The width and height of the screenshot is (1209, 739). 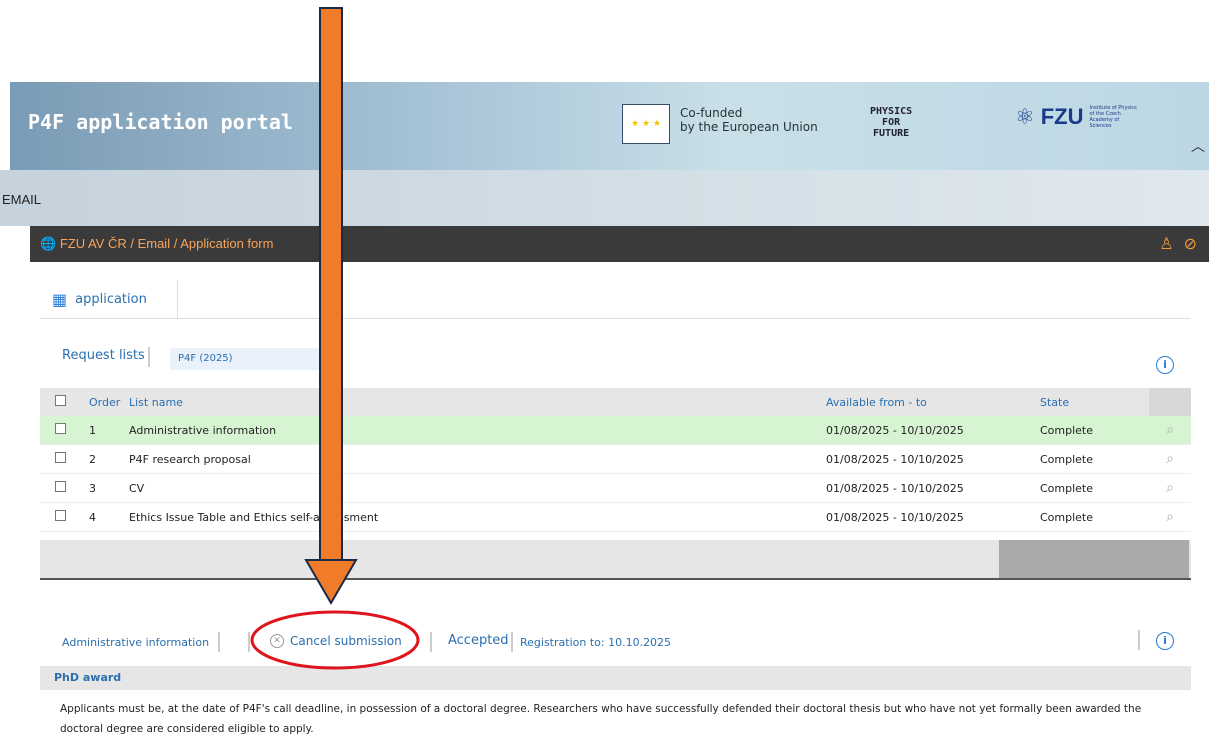 What do you see at coordinates (1094, 402) in the screenshot?
I see `column-header-state: State` at bounding box center [1094, 402].